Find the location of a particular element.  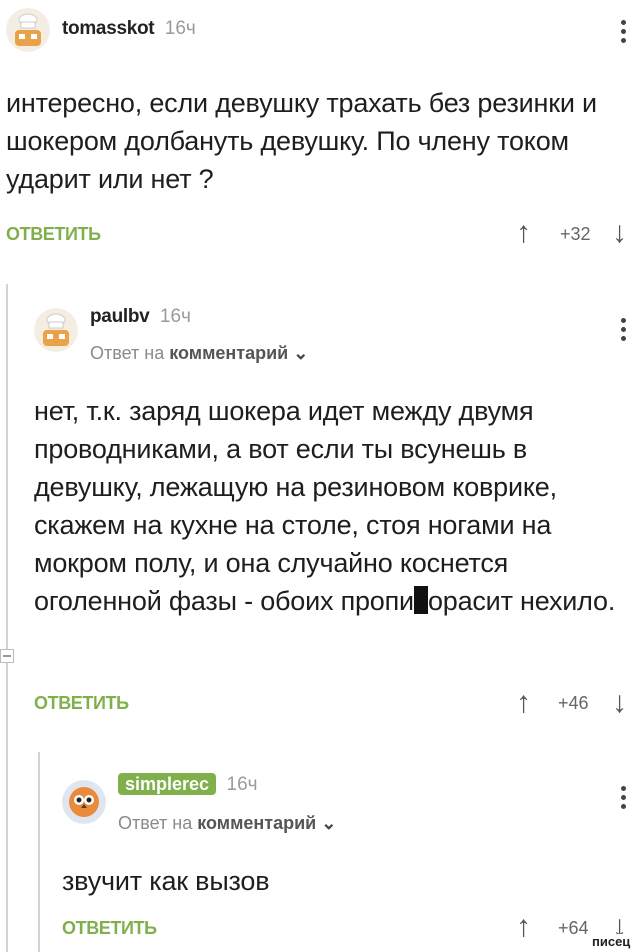

username: simplerec is located at coordinates (167, 784).